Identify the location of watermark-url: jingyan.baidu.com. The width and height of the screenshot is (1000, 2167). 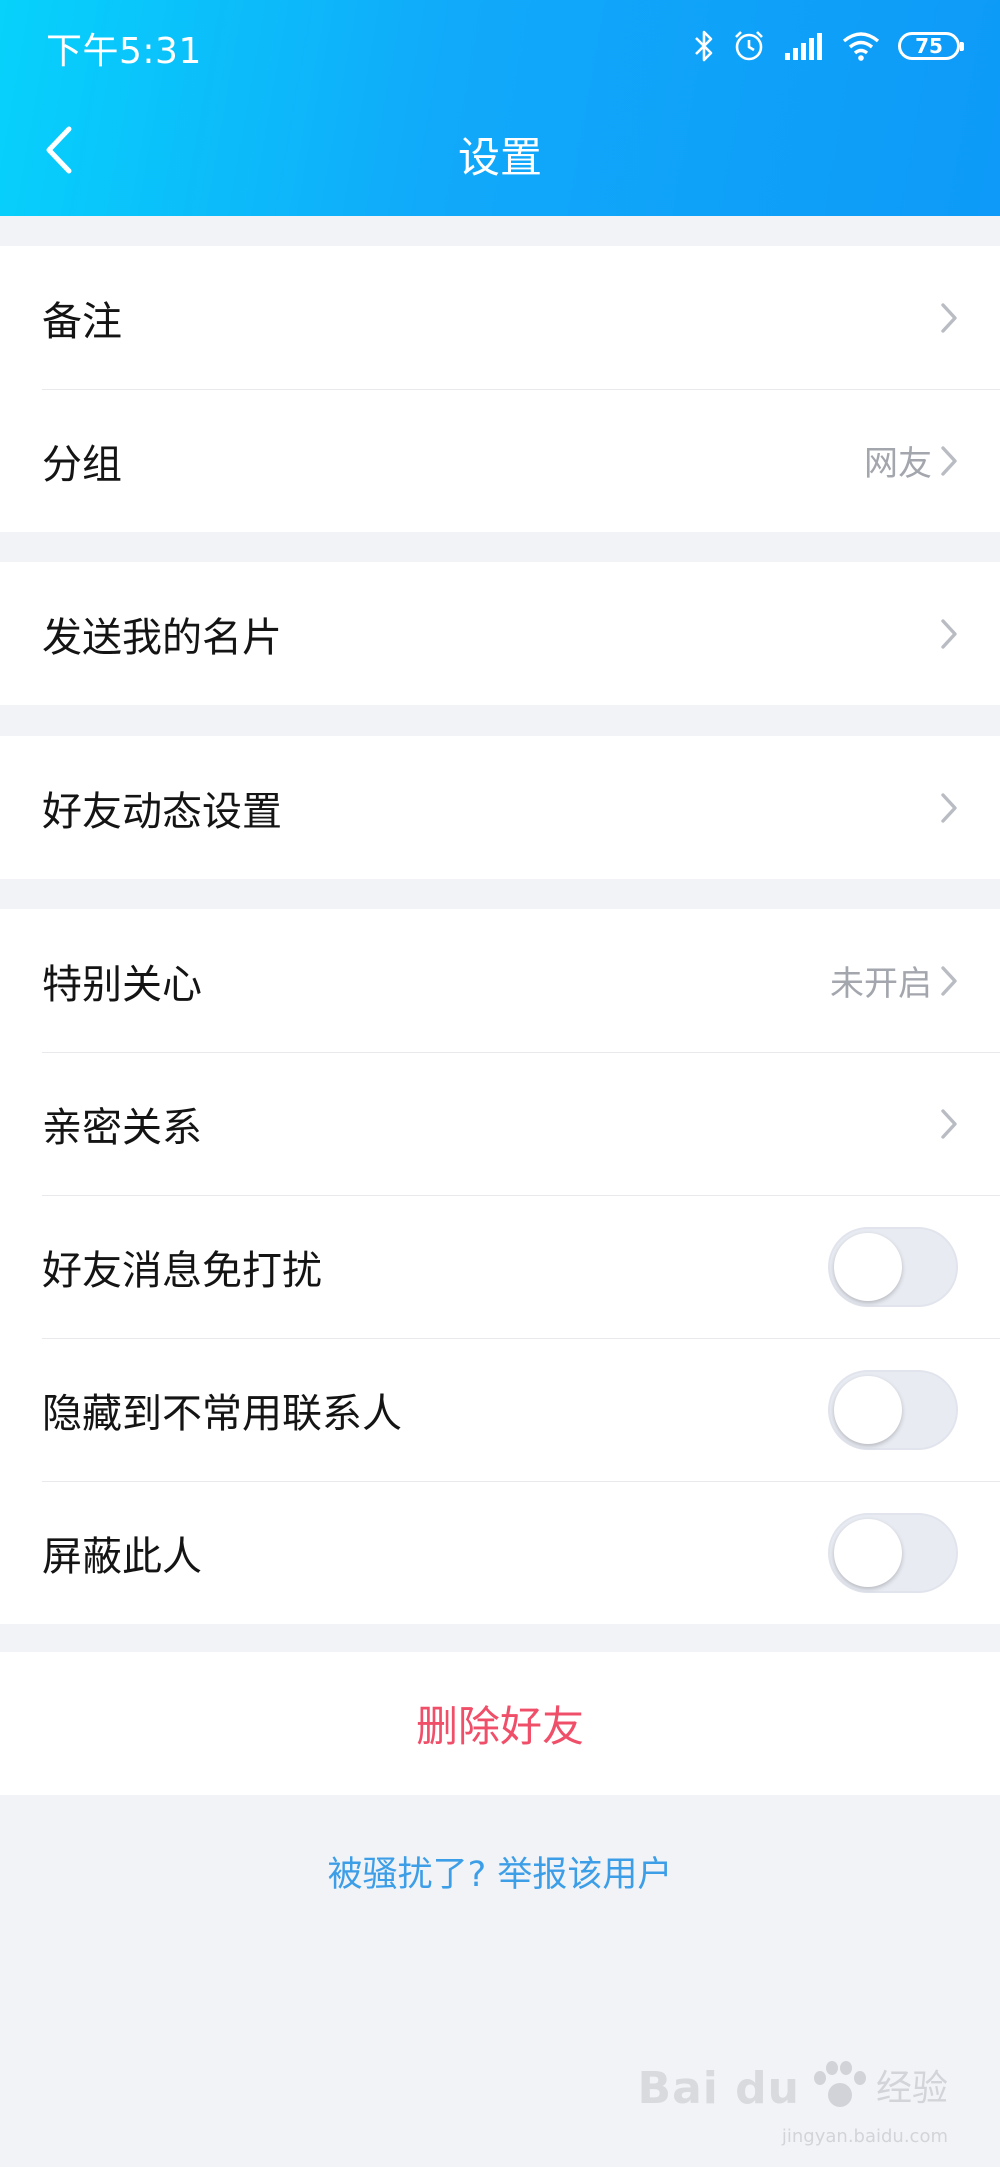
(864, 2136).